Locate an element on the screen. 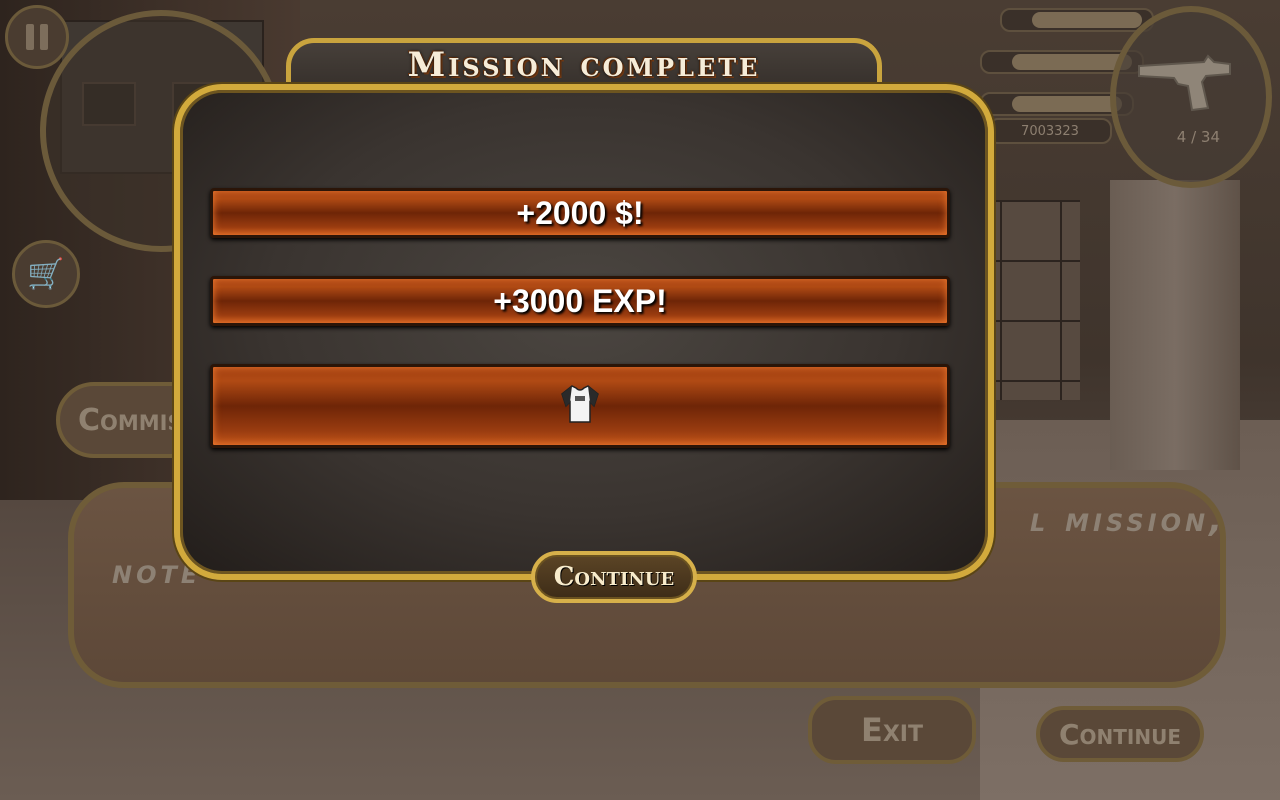 This screenshot has width=1280, height=800. shop-cart-button: 🛒 is located at coordinates (46, 274).